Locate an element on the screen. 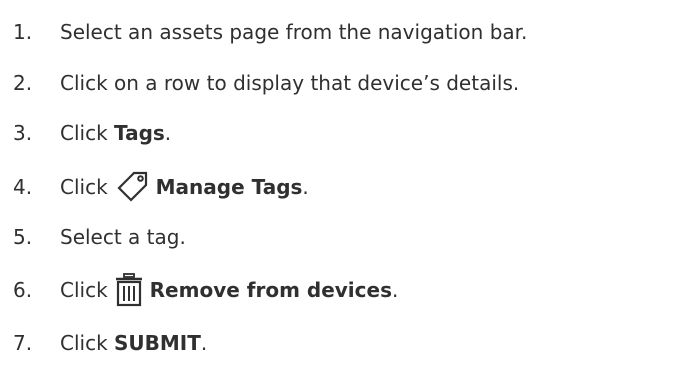 Image resolution: width=695 pixels, height=379 pixels. step-number: 6. is located at coordinates (23, 290).